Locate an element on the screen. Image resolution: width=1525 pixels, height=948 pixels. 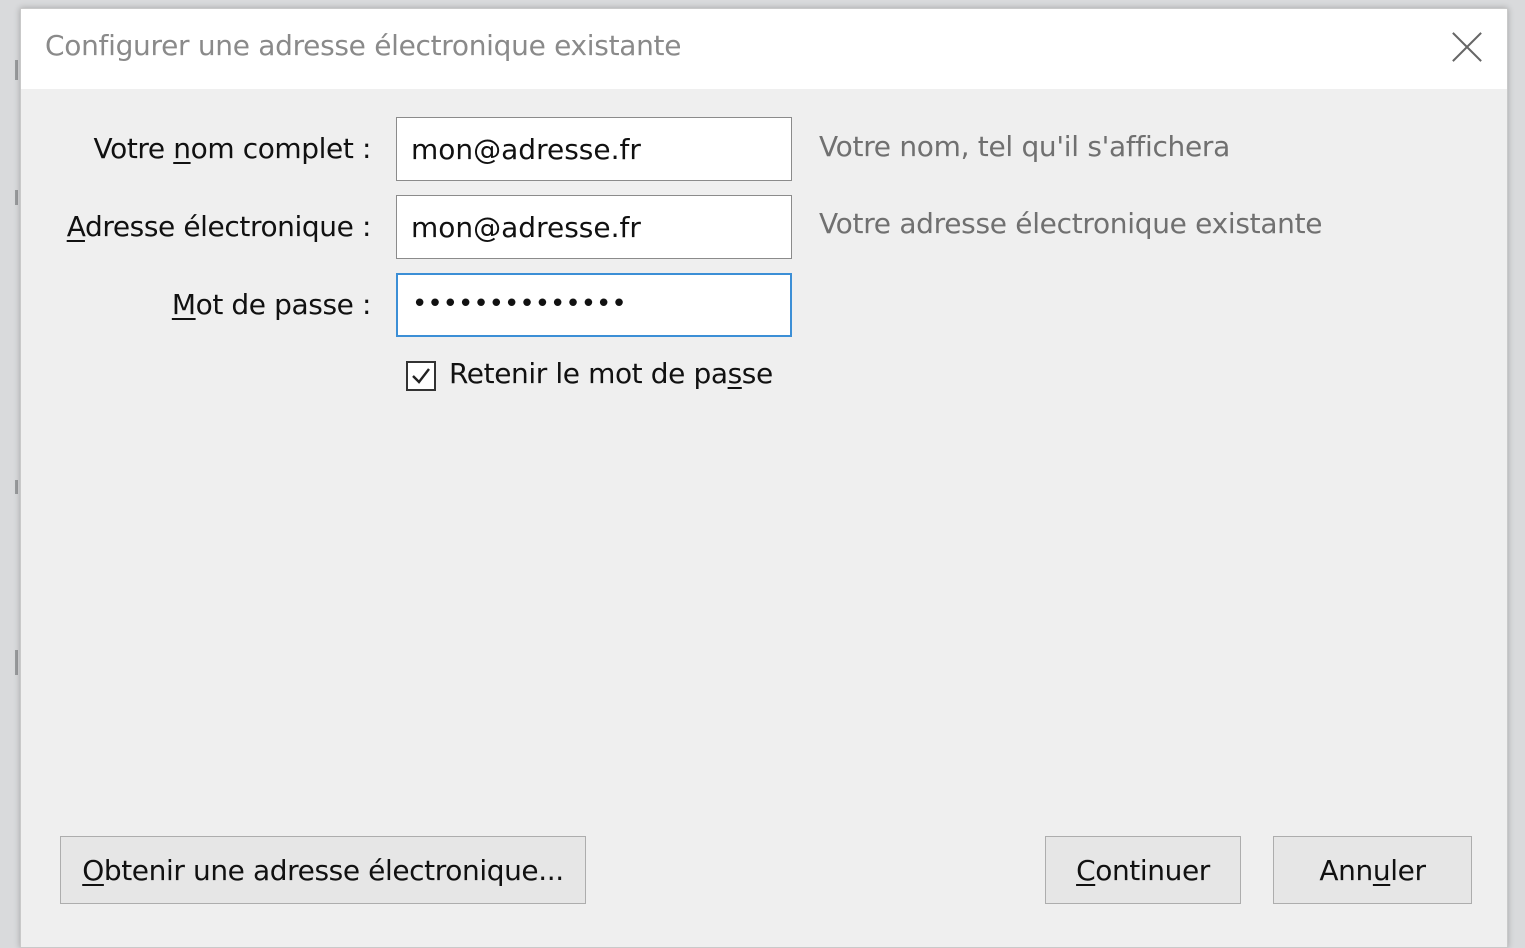
remember-password-checkbox is located at coordinates (421, 376).